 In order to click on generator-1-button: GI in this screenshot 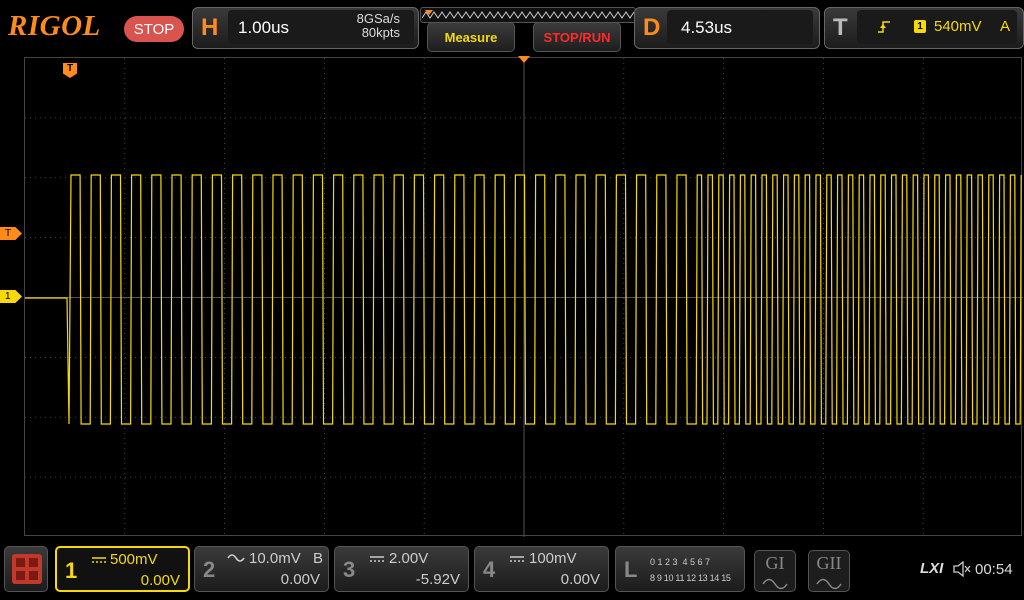, I will do `click(775, 571)`.